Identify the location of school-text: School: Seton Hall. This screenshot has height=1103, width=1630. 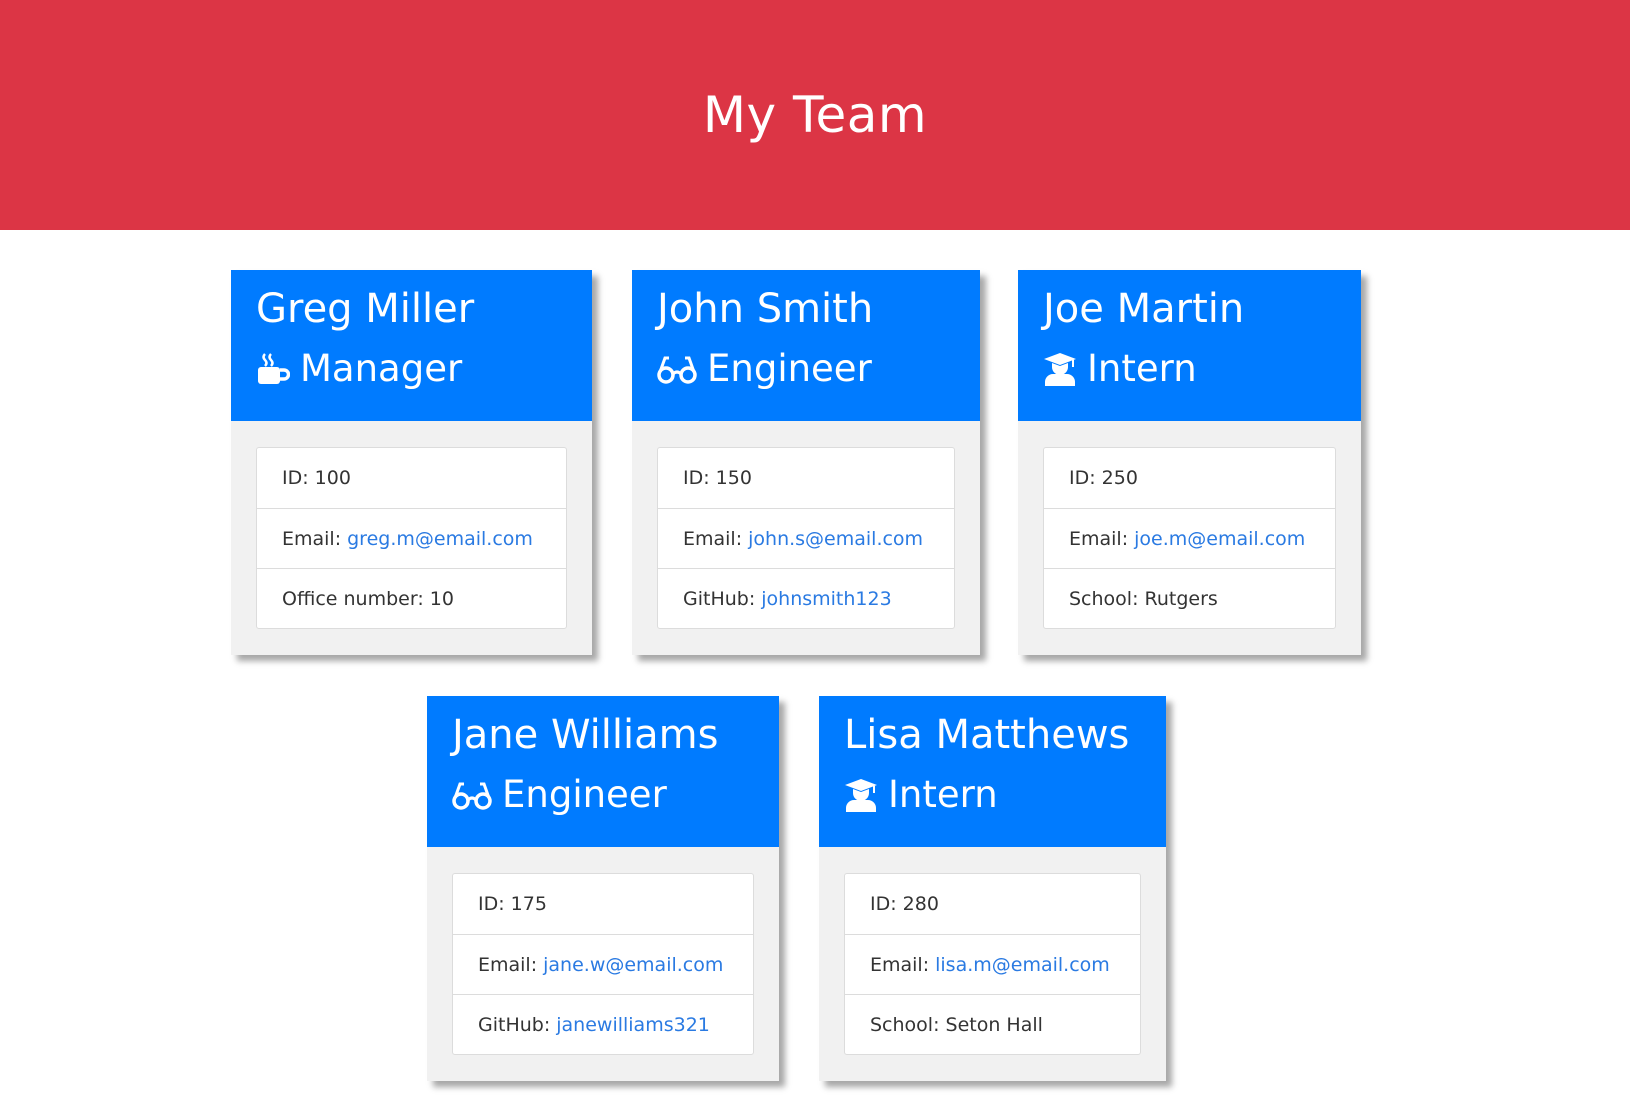
(956, 1024).